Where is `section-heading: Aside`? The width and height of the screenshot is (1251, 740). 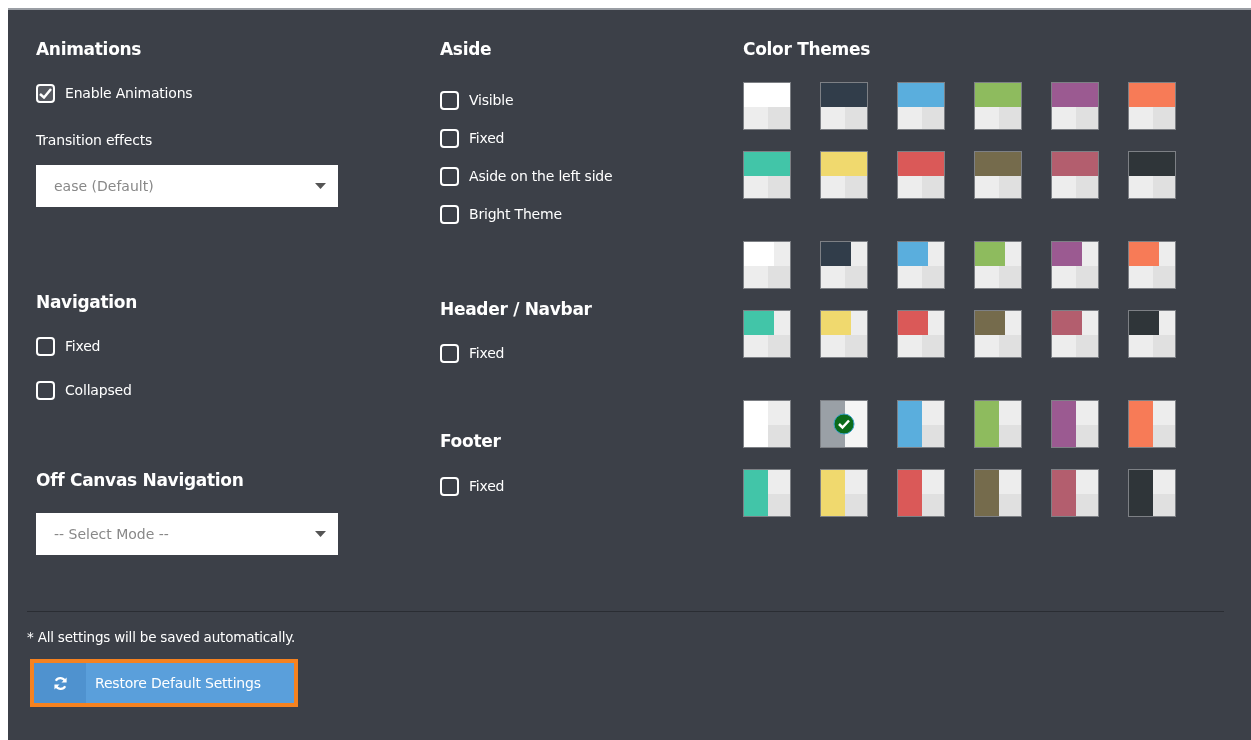 section-heading: Aside is located at coordinates (466, 49).